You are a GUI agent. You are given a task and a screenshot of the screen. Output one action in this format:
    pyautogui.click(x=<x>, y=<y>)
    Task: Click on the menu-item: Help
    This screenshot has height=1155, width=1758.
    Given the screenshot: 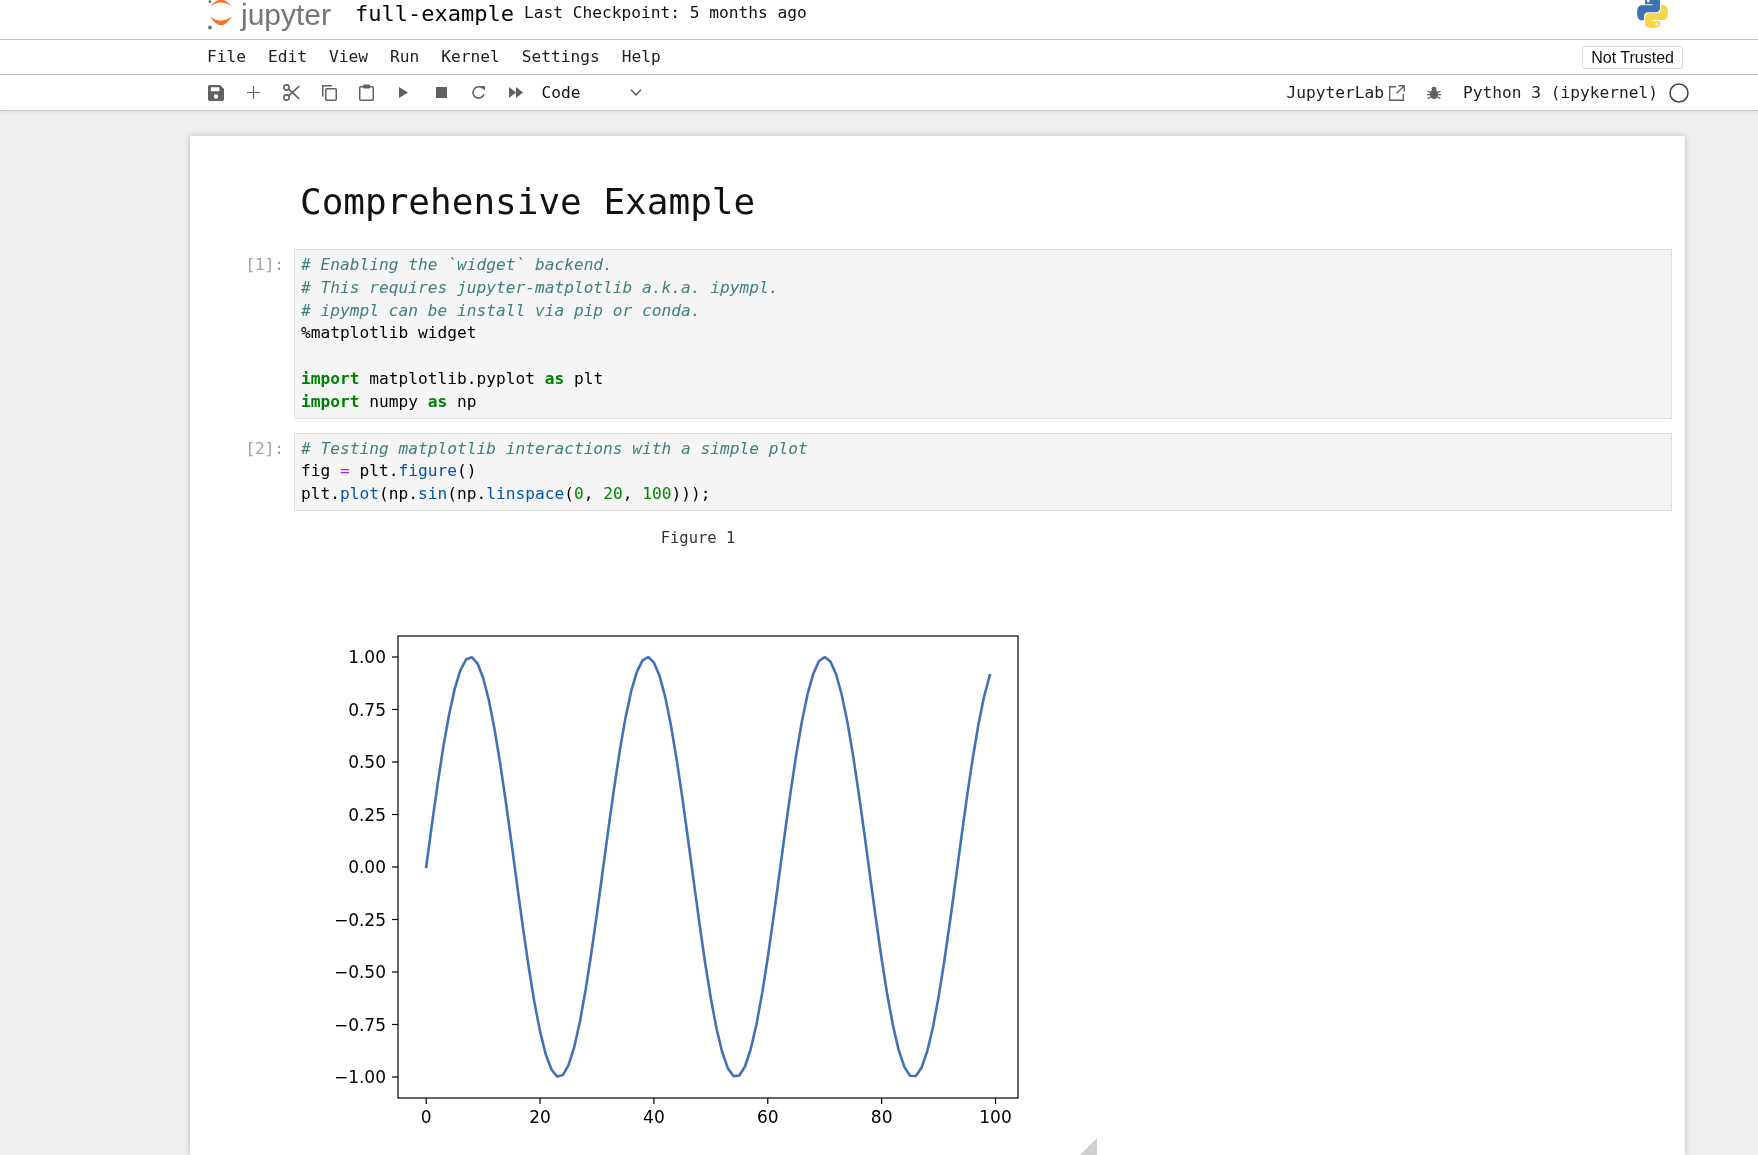 What is the action you would take?
    pyautogui.click(x=641, y=57)
    